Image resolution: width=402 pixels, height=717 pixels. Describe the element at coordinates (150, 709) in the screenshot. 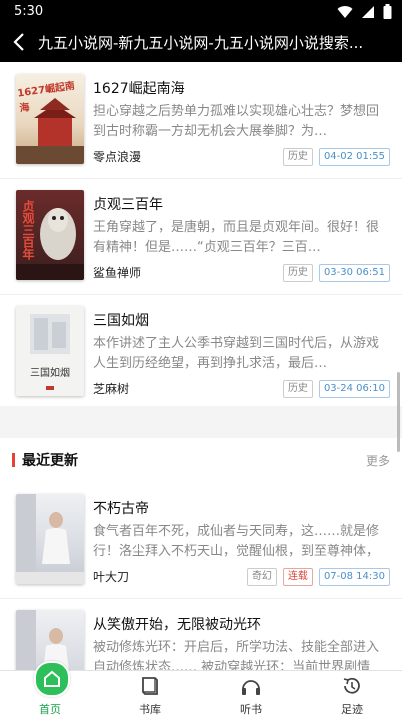

I see `nav-label: 书库` at that location.